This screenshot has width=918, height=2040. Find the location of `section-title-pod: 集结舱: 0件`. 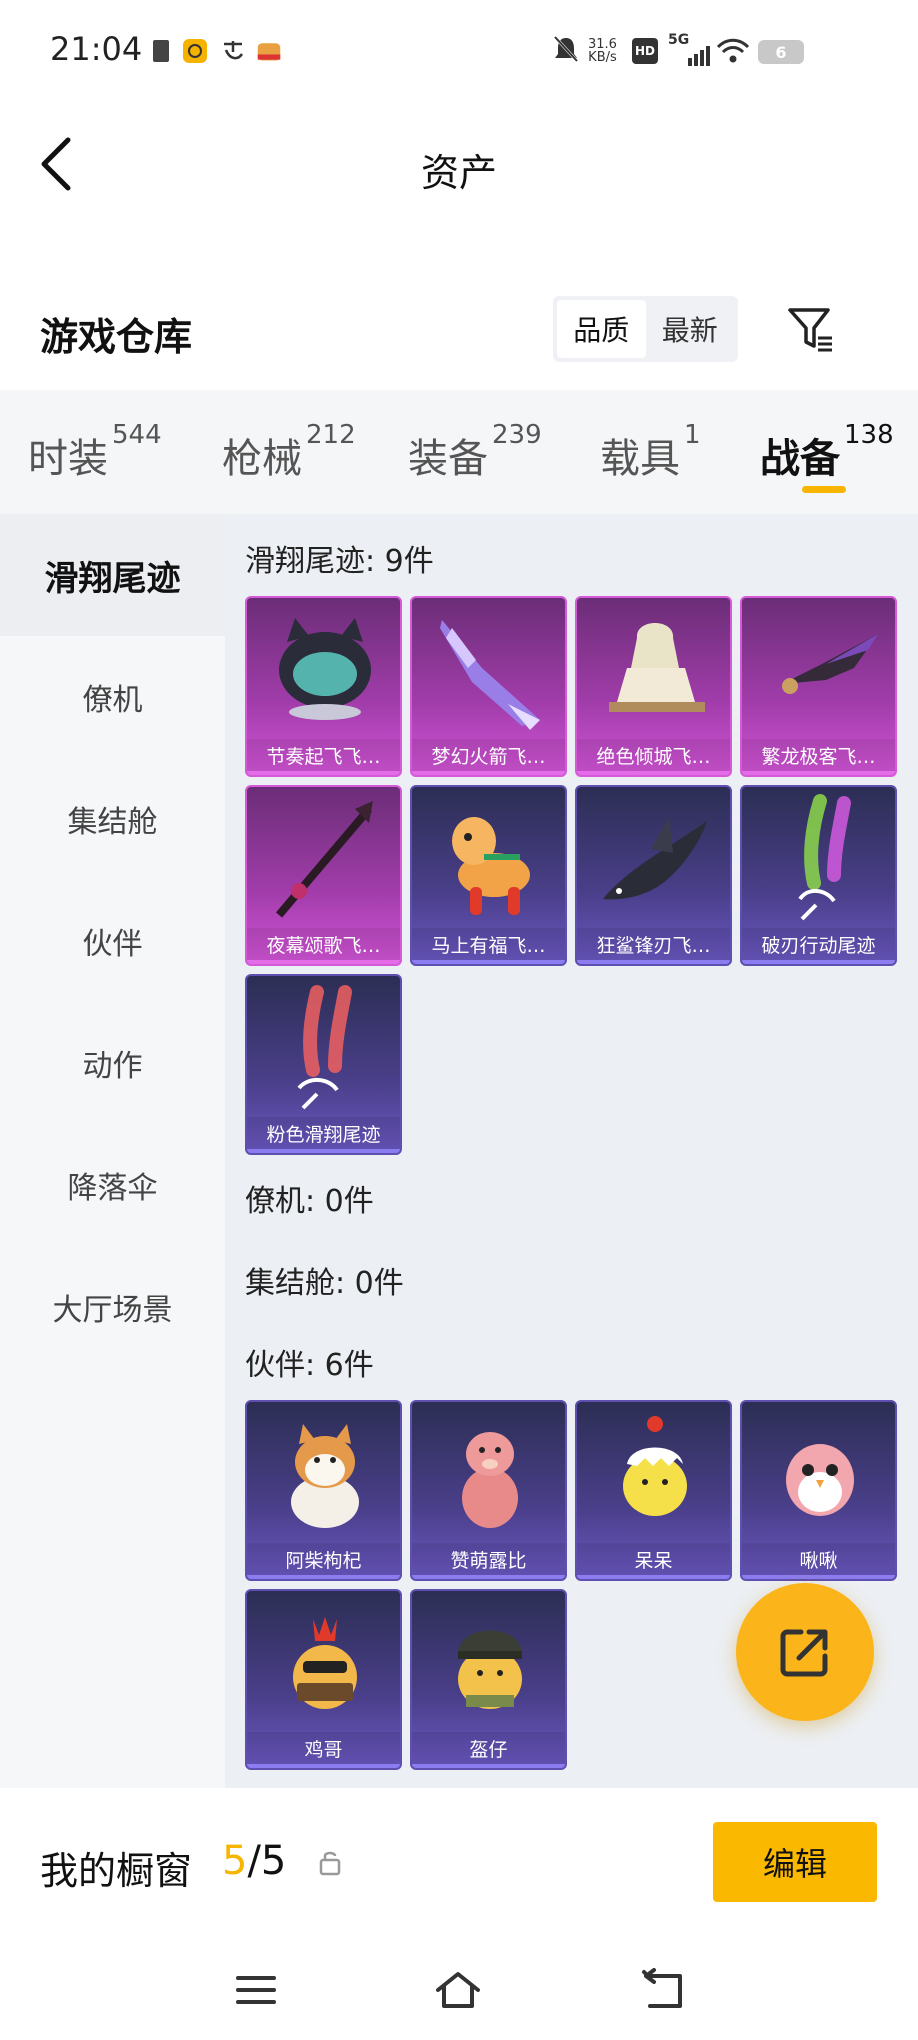

section-title-pod: 集结舱: 0件 is located at coordinates (324, 1283).